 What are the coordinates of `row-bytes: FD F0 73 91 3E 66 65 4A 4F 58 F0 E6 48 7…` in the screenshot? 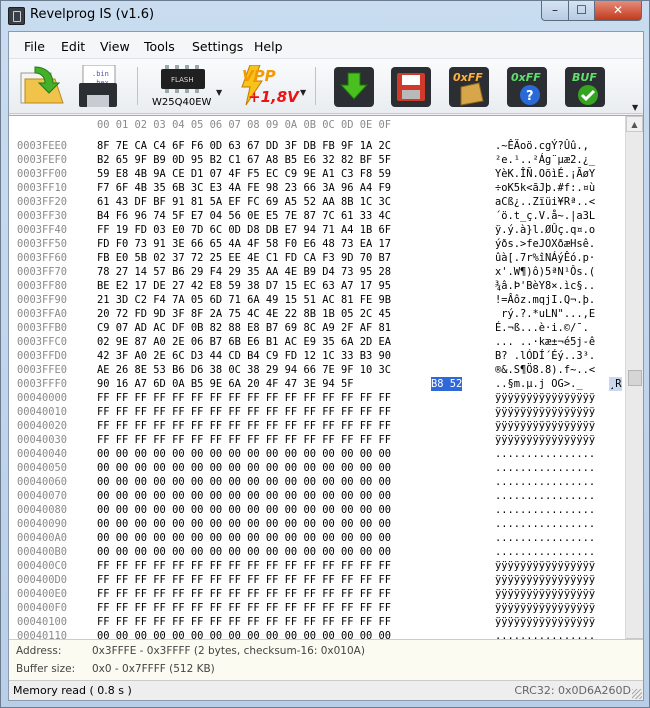 It's located at (244, 244).